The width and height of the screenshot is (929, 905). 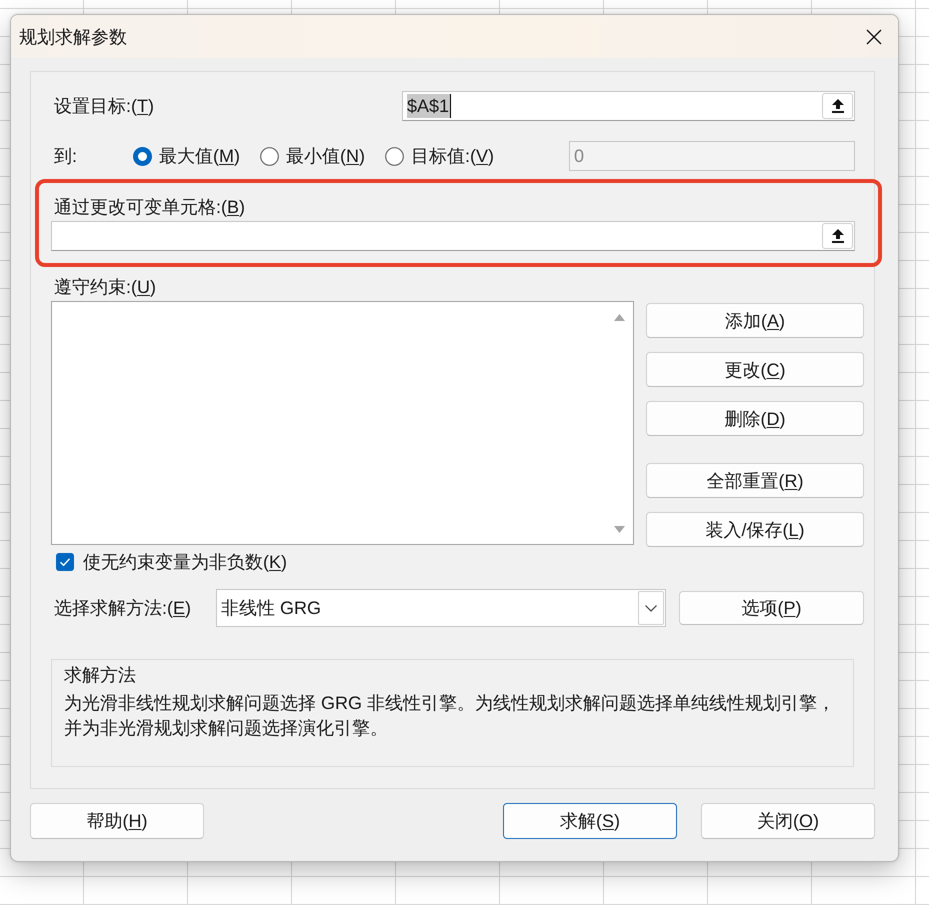 I want to click on dialog-button: 更改(C), so click(x=755, y=369).